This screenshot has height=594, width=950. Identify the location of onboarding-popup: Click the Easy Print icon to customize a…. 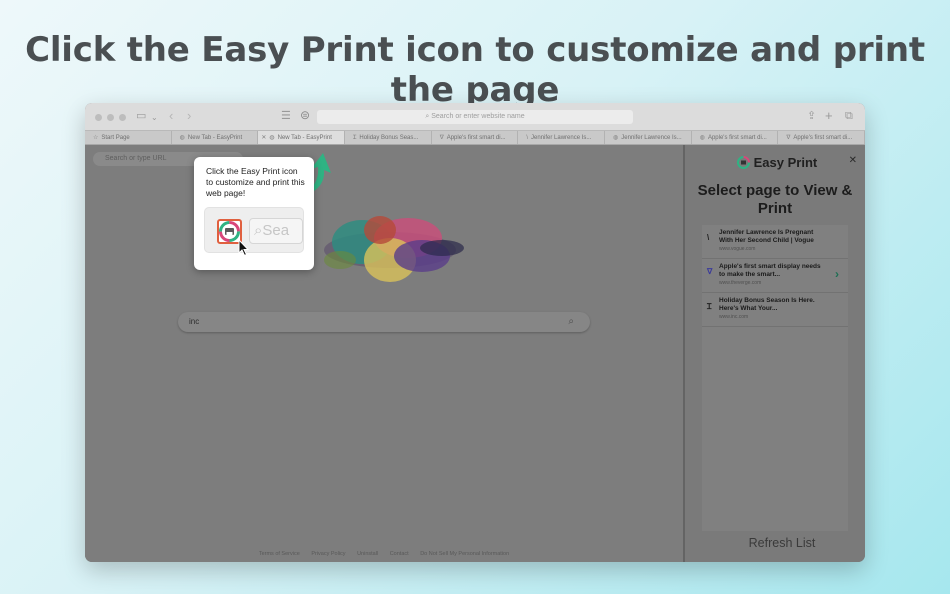
(254, 213).